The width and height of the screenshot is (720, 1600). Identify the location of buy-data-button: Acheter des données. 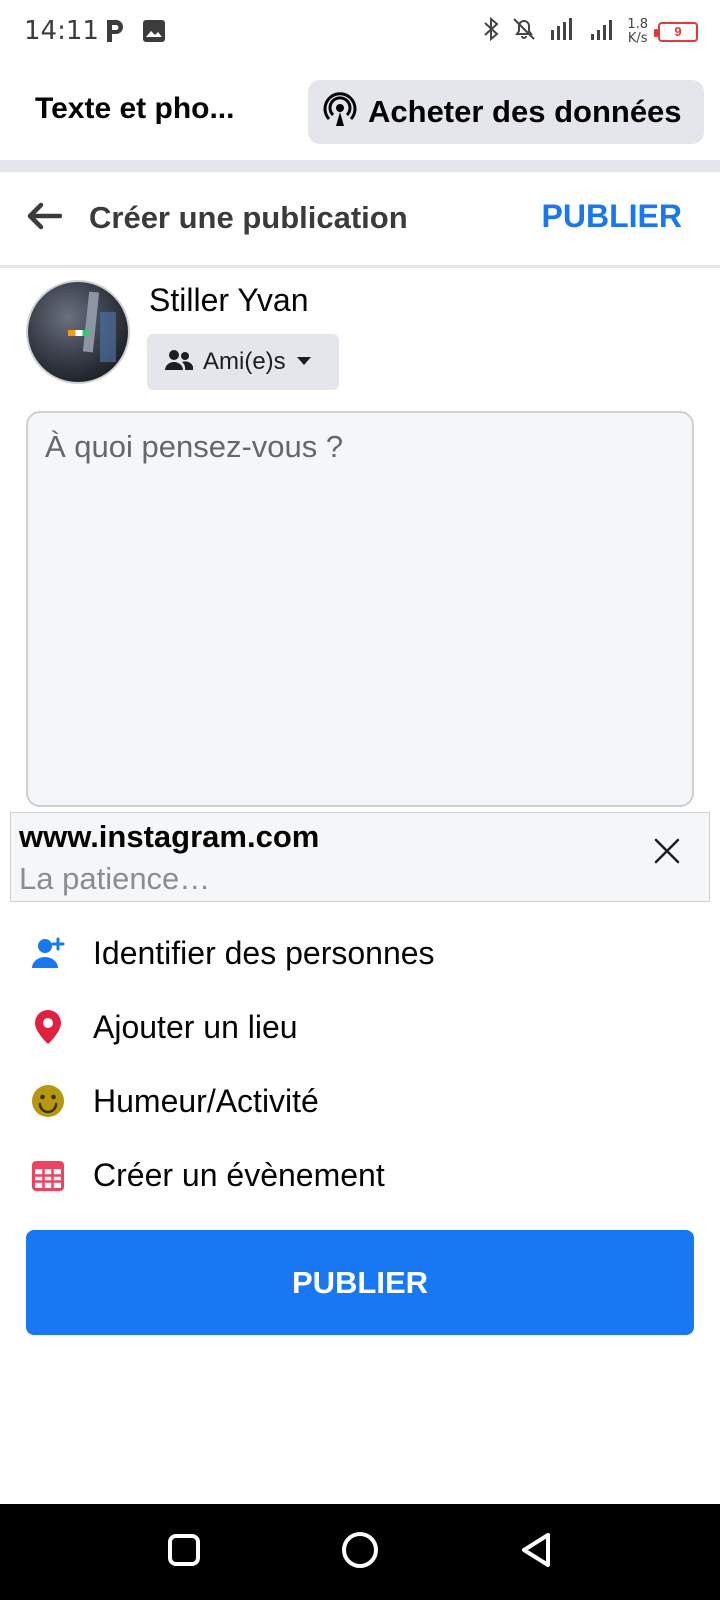
(506, 112).